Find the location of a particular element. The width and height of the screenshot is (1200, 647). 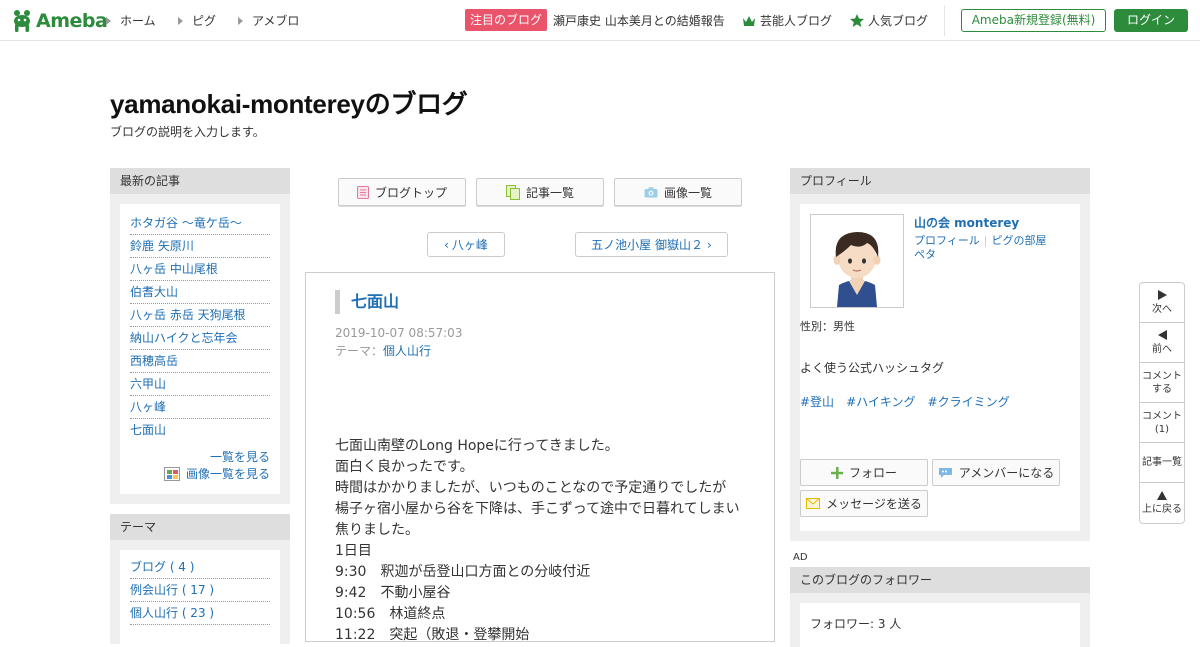

see-images-link: 画像一覧を見る is located at coordinates (200, 473).